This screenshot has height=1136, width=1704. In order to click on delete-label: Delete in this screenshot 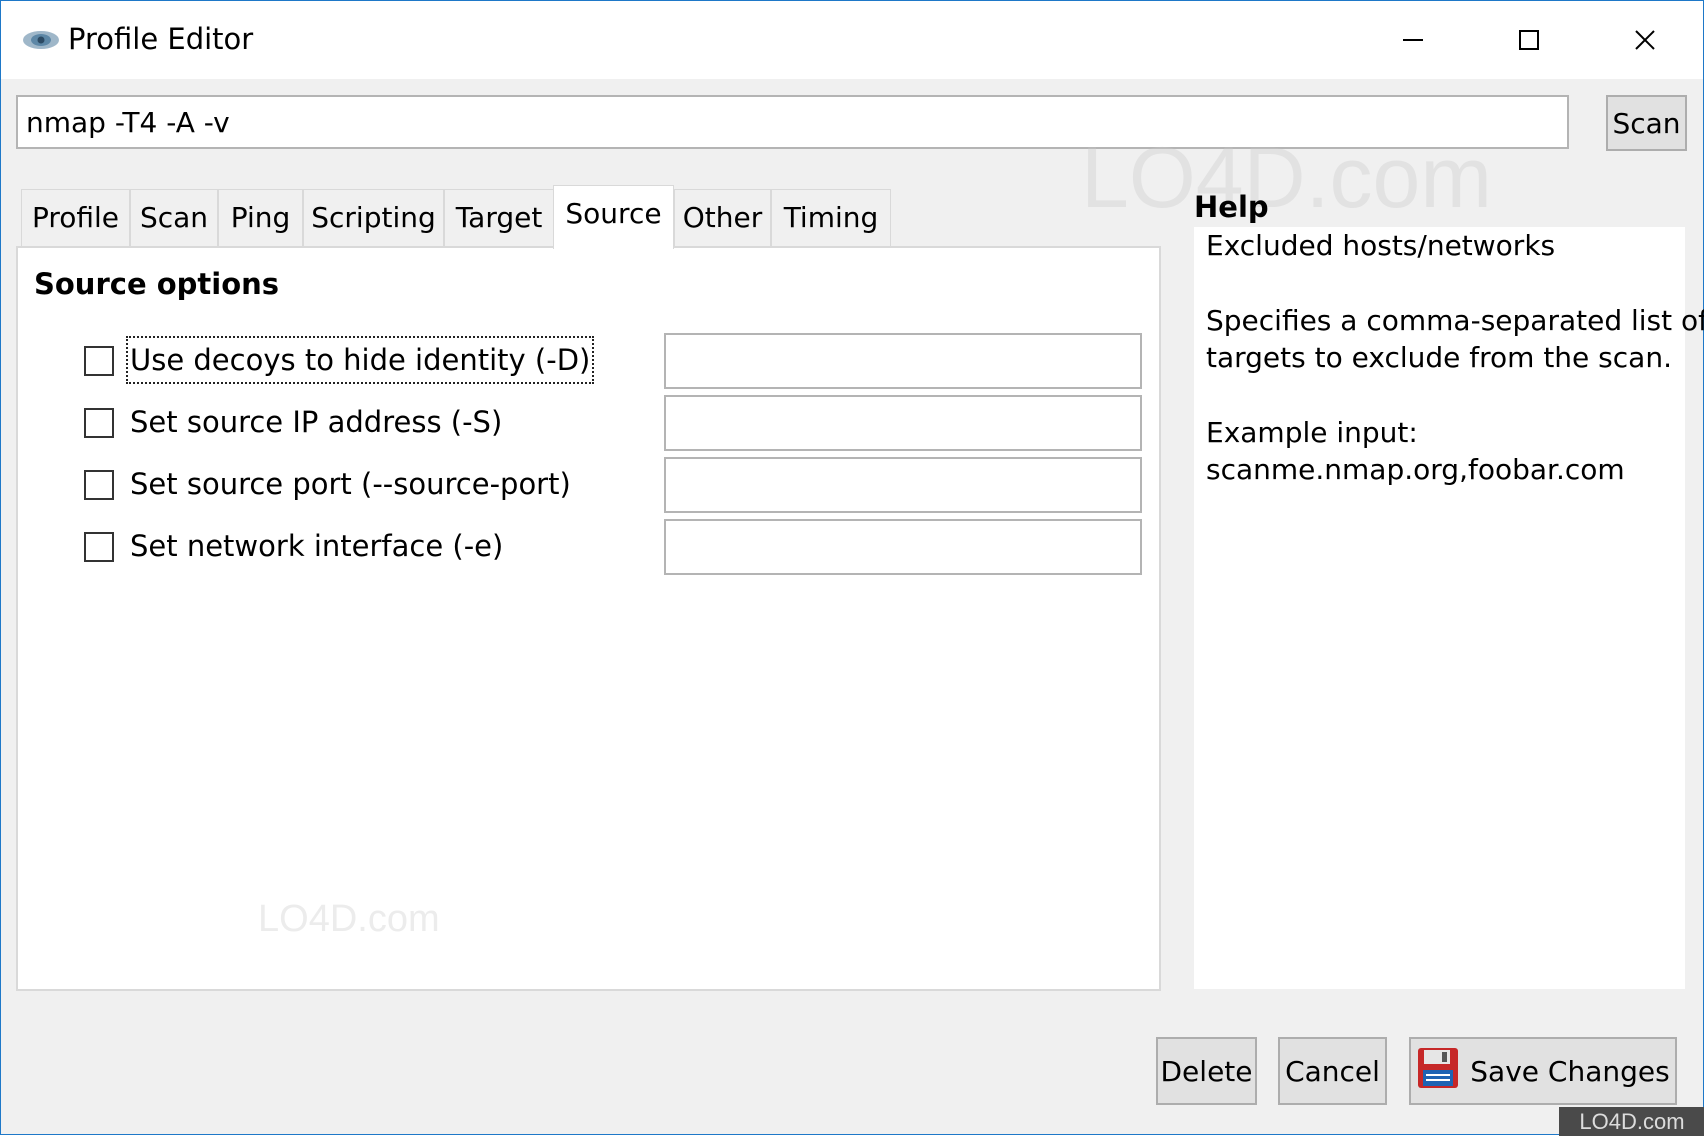, I will do `click(1206, 1071)`.